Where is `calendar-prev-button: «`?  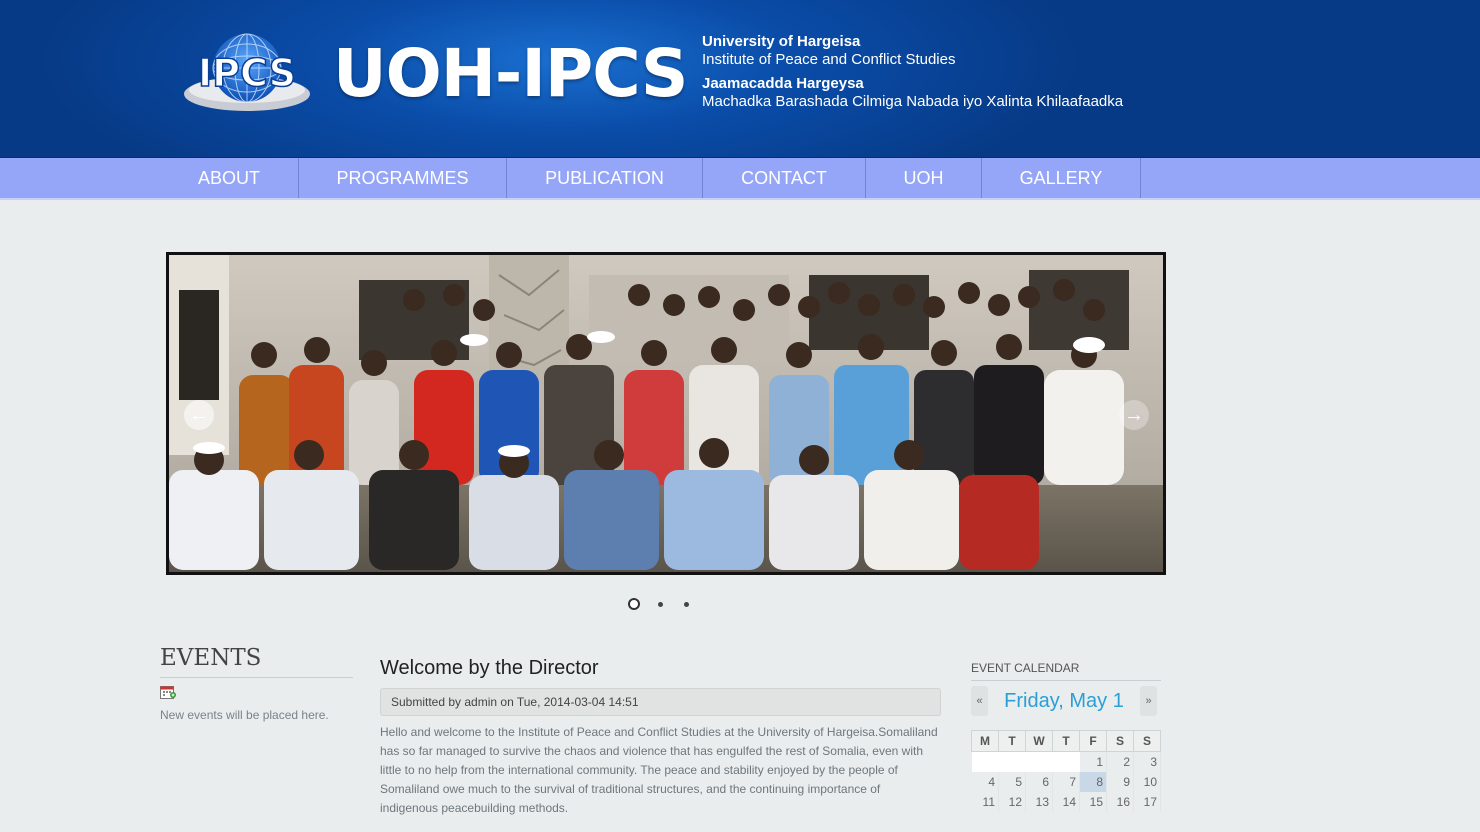 calendar-prev-button: « is located at coordinates (979, 701).